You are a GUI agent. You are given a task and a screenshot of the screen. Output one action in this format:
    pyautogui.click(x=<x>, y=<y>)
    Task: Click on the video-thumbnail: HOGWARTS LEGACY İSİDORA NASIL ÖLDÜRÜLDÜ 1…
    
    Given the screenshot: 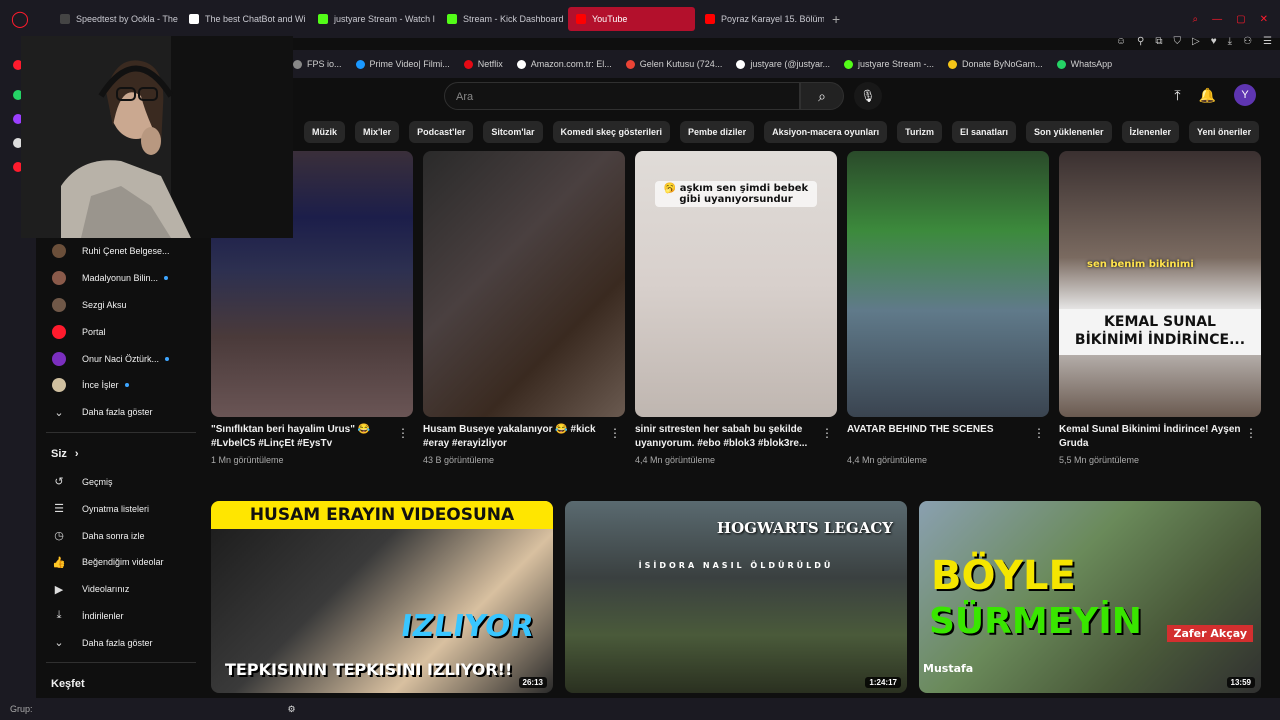 What is the action you would take?
    pyautogui.click(x=736, y=597)
    